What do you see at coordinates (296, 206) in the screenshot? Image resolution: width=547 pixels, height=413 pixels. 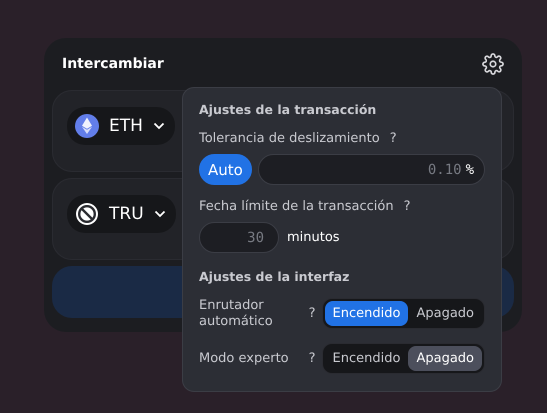 I see `deadline-label: Fecha límite de la transacción` at bounding box center [296, 206].